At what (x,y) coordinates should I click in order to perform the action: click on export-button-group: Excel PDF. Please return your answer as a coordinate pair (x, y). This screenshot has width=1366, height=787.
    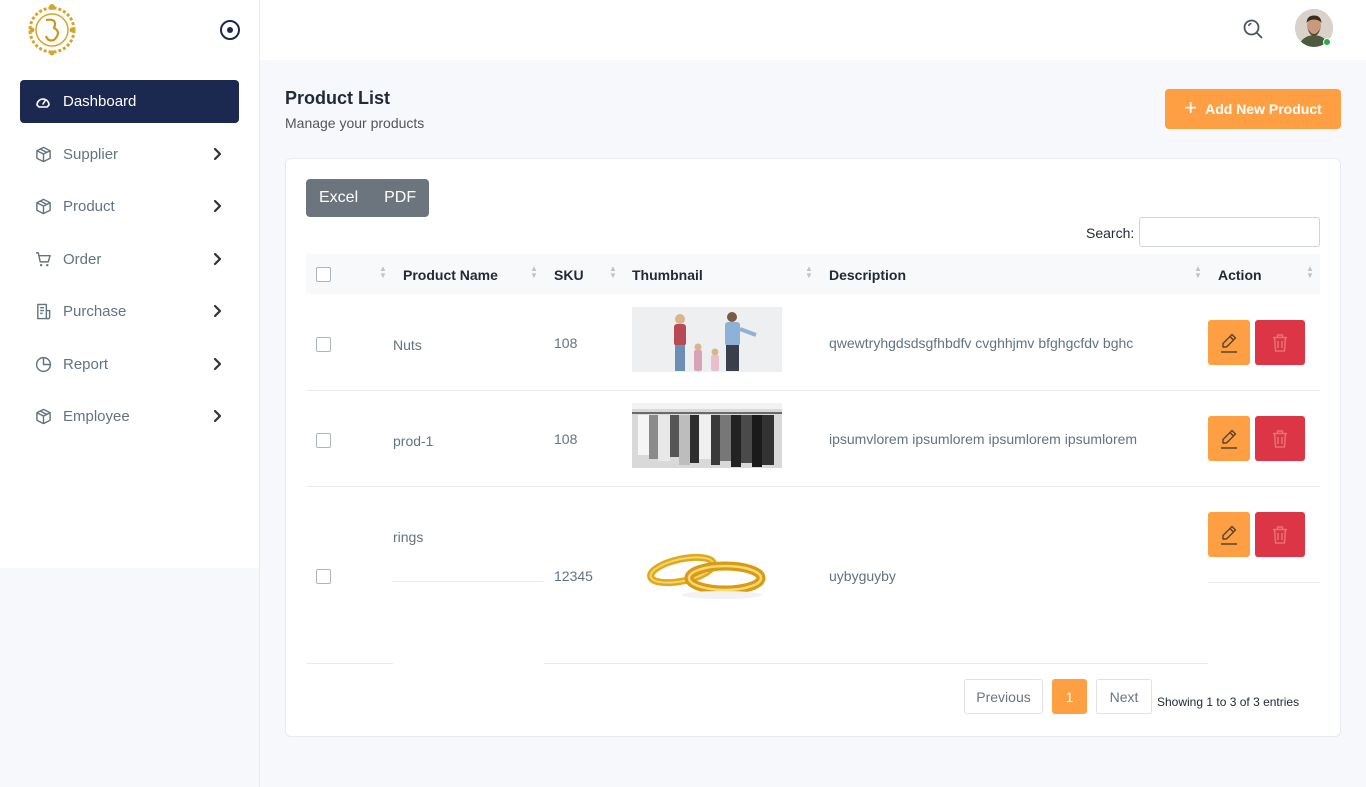
    Looking at the image, I should click on (368, 198).